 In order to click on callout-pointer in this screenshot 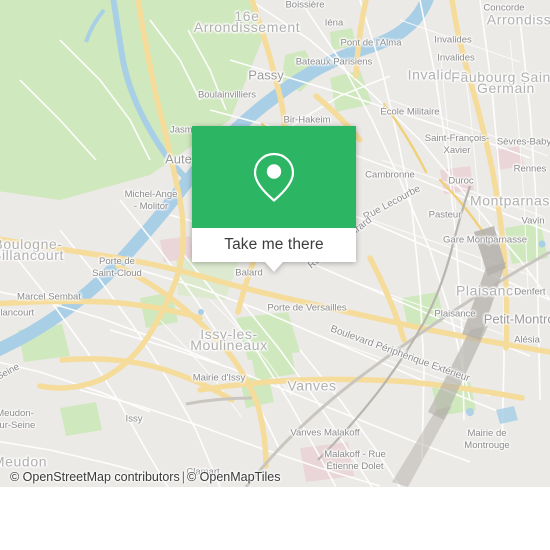, I will do `click(274, 267)`.